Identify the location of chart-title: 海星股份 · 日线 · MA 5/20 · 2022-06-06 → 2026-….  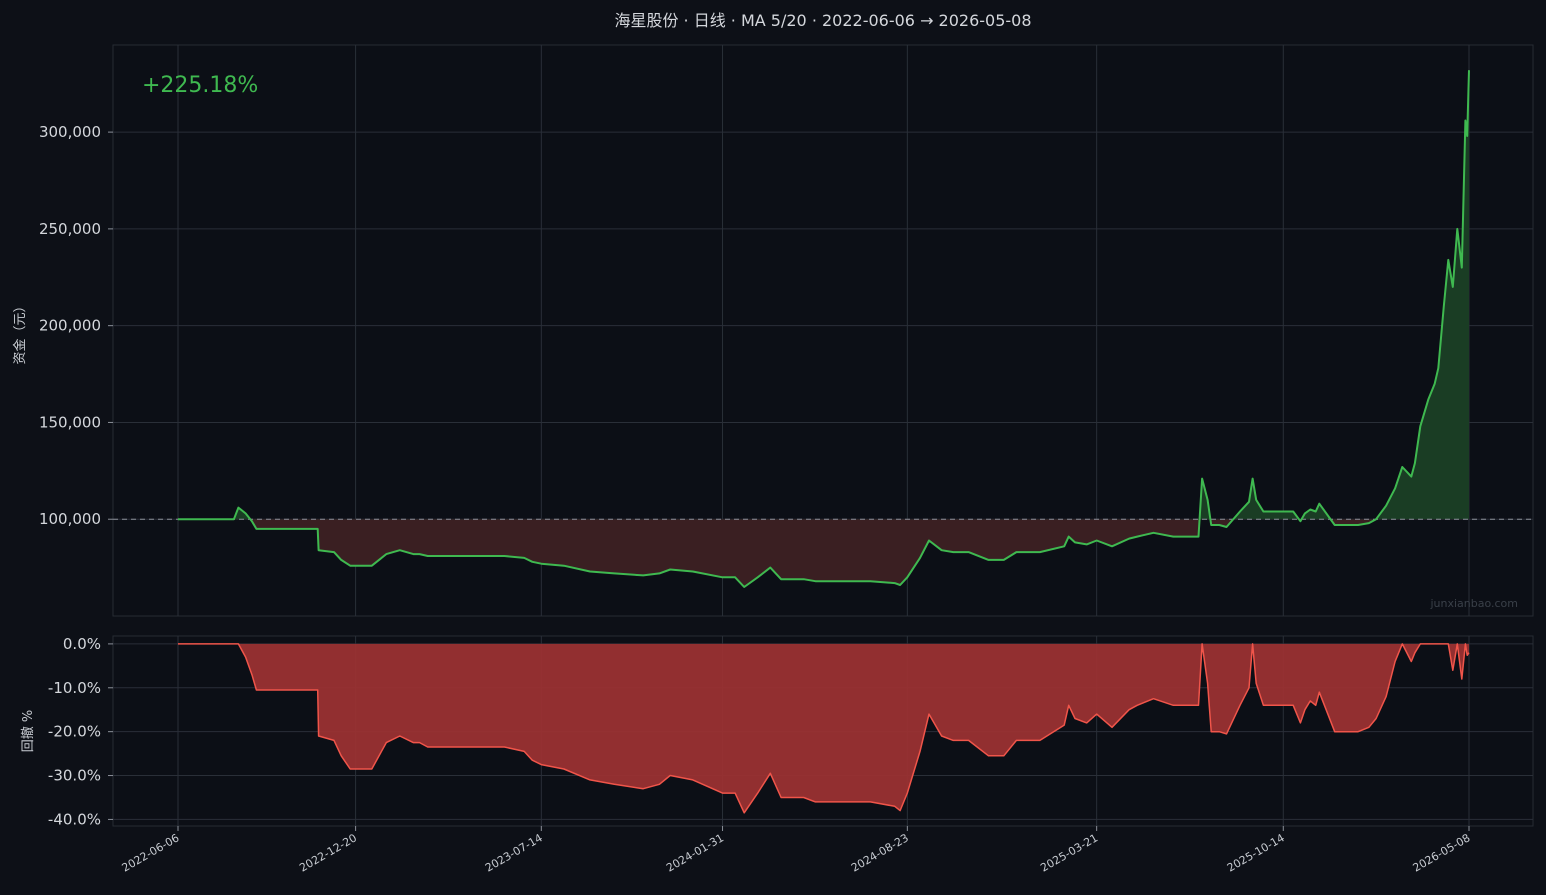
(822, 20).